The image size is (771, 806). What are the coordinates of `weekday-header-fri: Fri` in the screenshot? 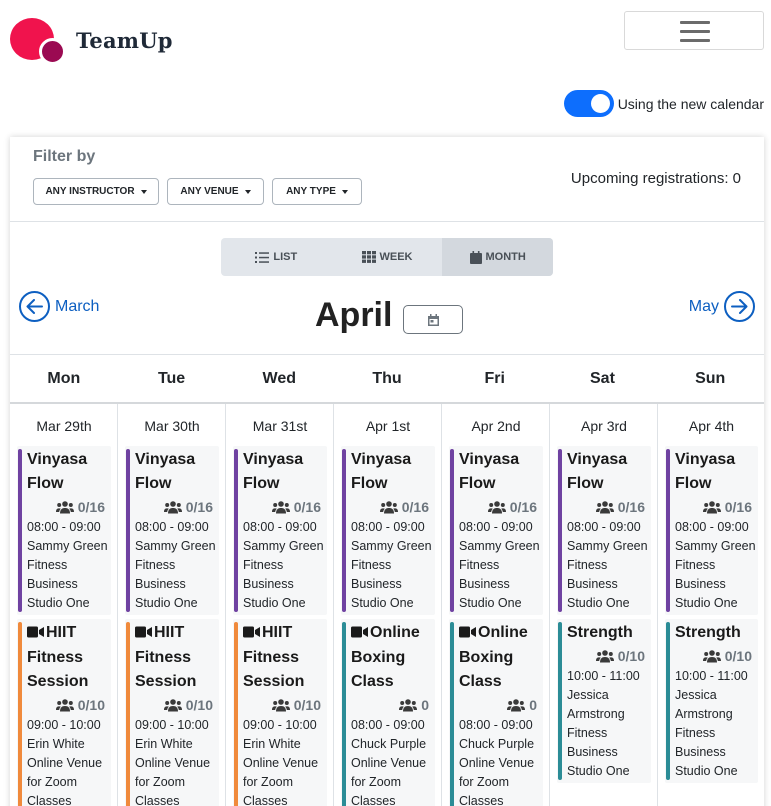 It's located at (494, 378).